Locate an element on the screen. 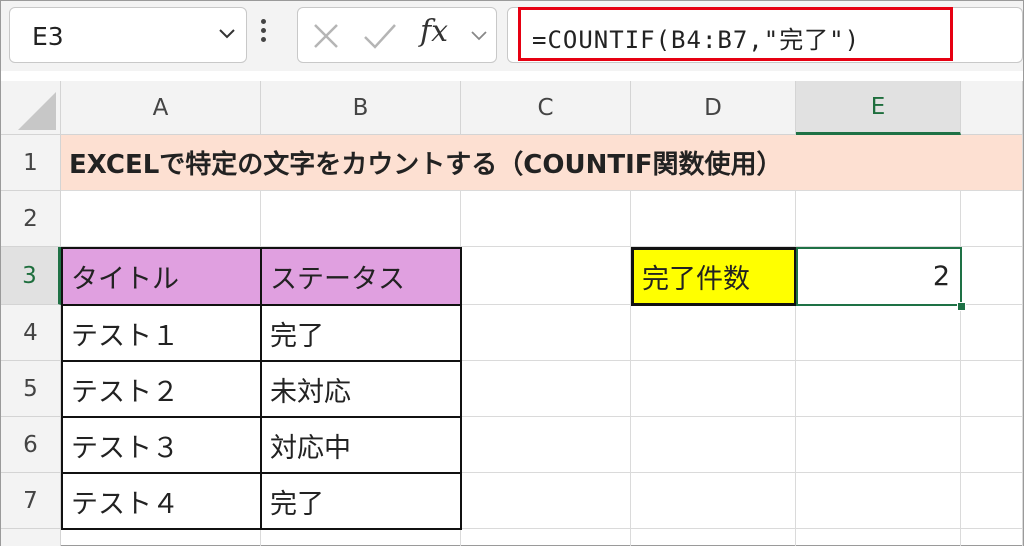  row-header-6: 6 is located at coordinates (31, 445).